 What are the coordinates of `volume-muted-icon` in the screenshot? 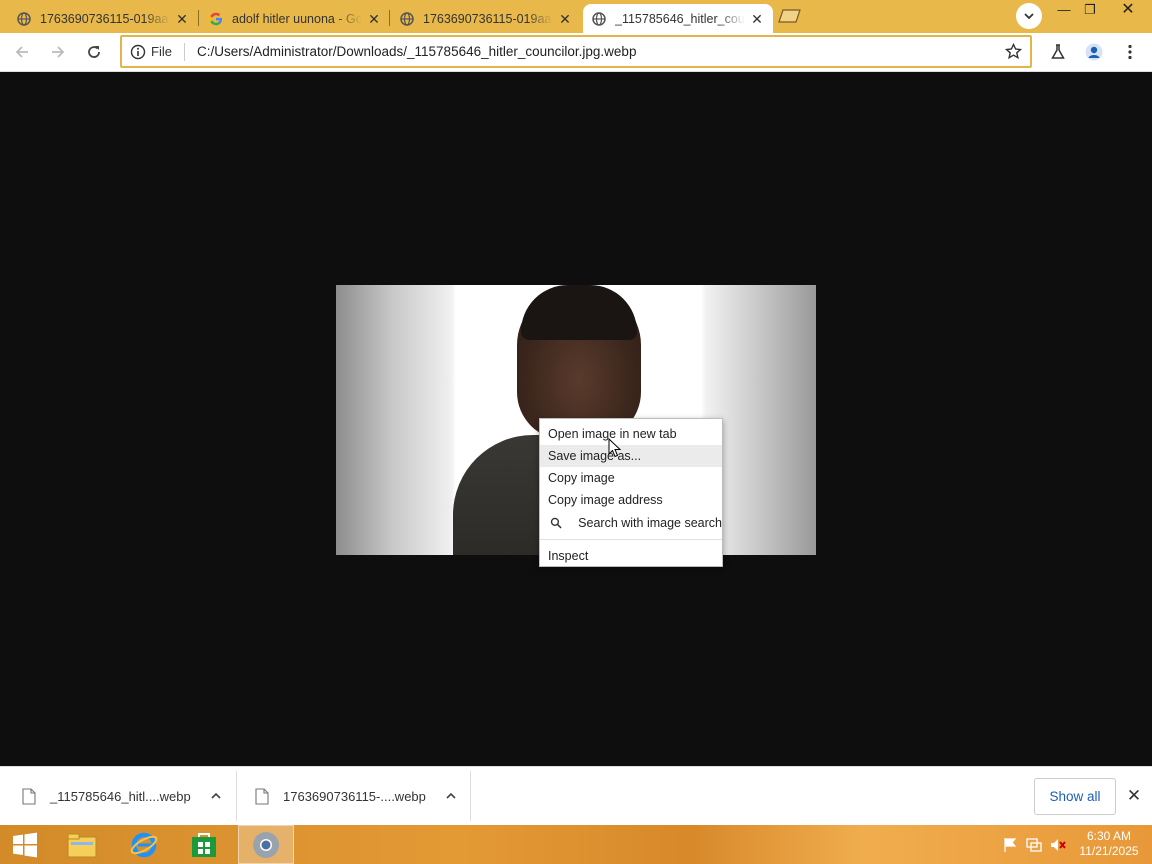 It's located at (1058, 845).